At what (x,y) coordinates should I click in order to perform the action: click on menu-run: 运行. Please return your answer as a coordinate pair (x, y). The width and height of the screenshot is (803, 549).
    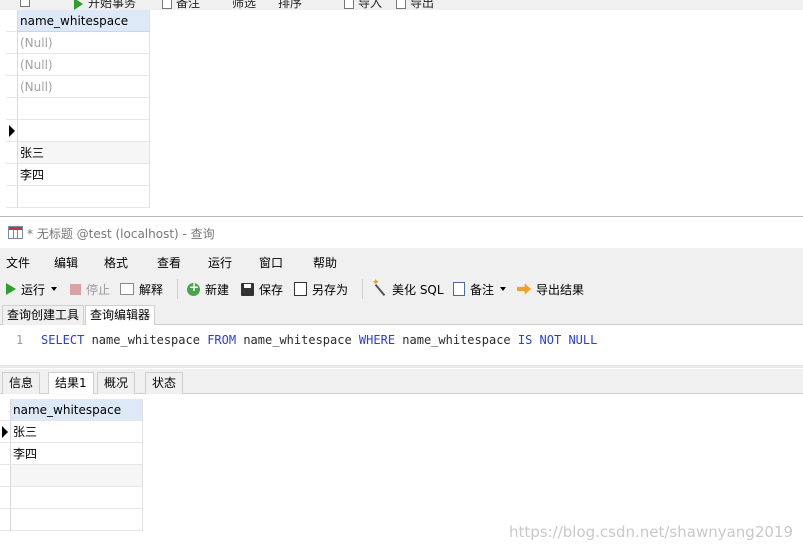
    Looking at the image, I should click on (220, 262).